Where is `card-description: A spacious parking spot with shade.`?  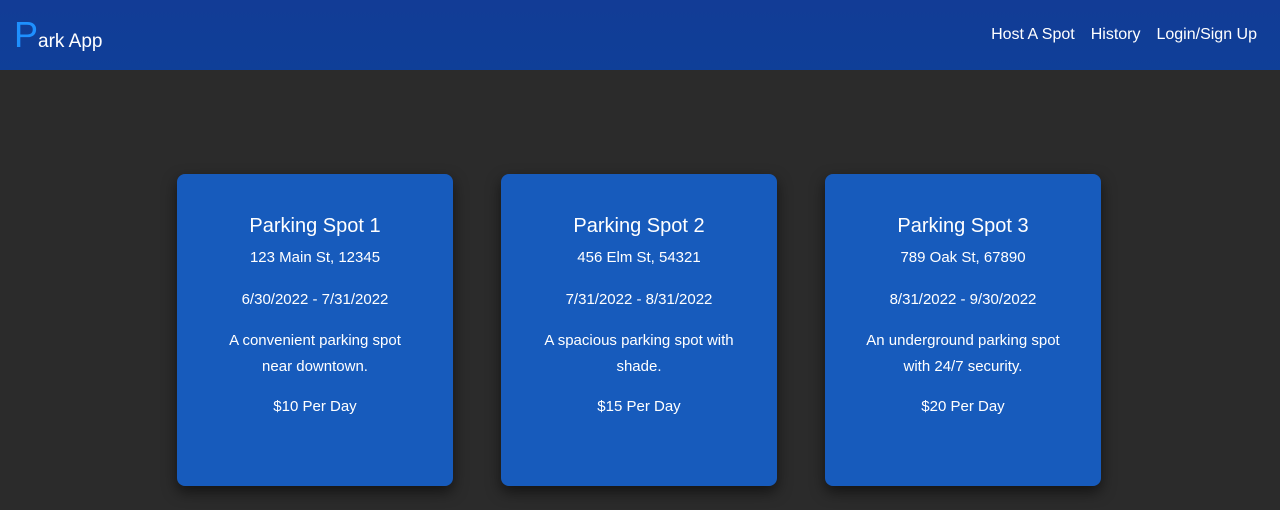 card-description: A spacious parking spot with shade. is located at coordinates (639, 353).